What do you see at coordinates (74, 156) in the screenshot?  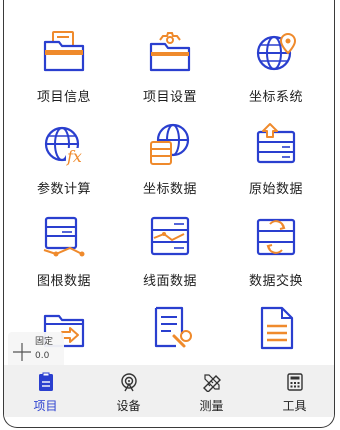 I see `svg-text: fx` at bounding box center [74, 156].